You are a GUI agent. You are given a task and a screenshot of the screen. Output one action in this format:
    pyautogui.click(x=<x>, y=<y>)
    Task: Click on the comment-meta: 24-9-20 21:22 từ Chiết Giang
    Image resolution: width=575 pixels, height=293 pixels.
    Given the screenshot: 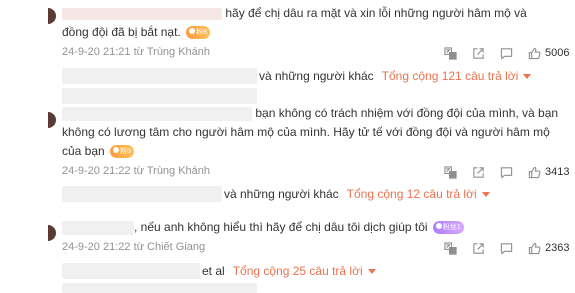 What is the action you would take?
    pyautogui.click(x=133, y=247)
    